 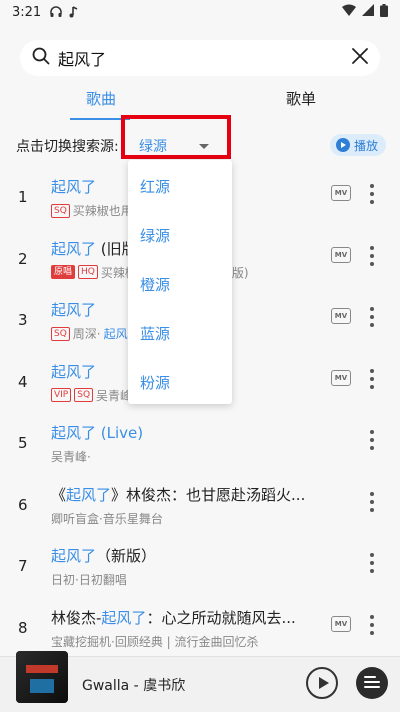 I want to click on source-option-red: 红源, so click(x=155, y=186).